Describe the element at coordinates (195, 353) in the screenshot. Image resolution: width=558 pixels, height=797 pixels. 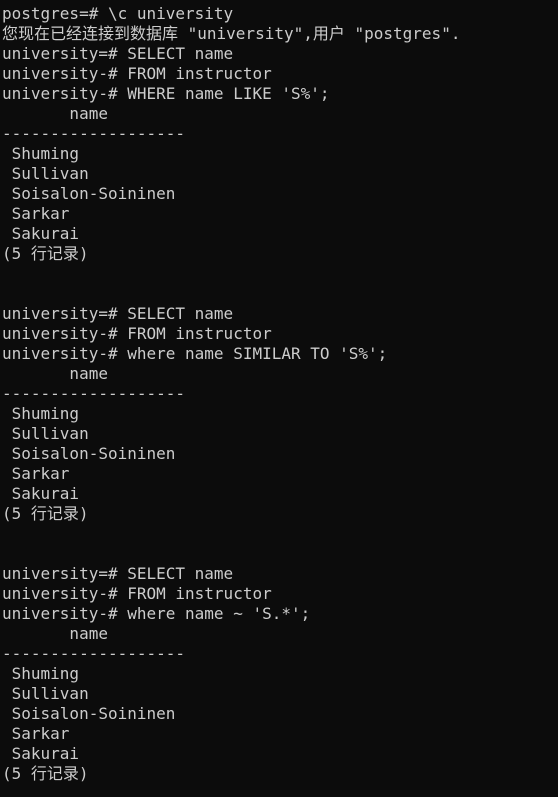
I see `terminal-line: university-# where name SIMILAR TO 'S%';` at that location.